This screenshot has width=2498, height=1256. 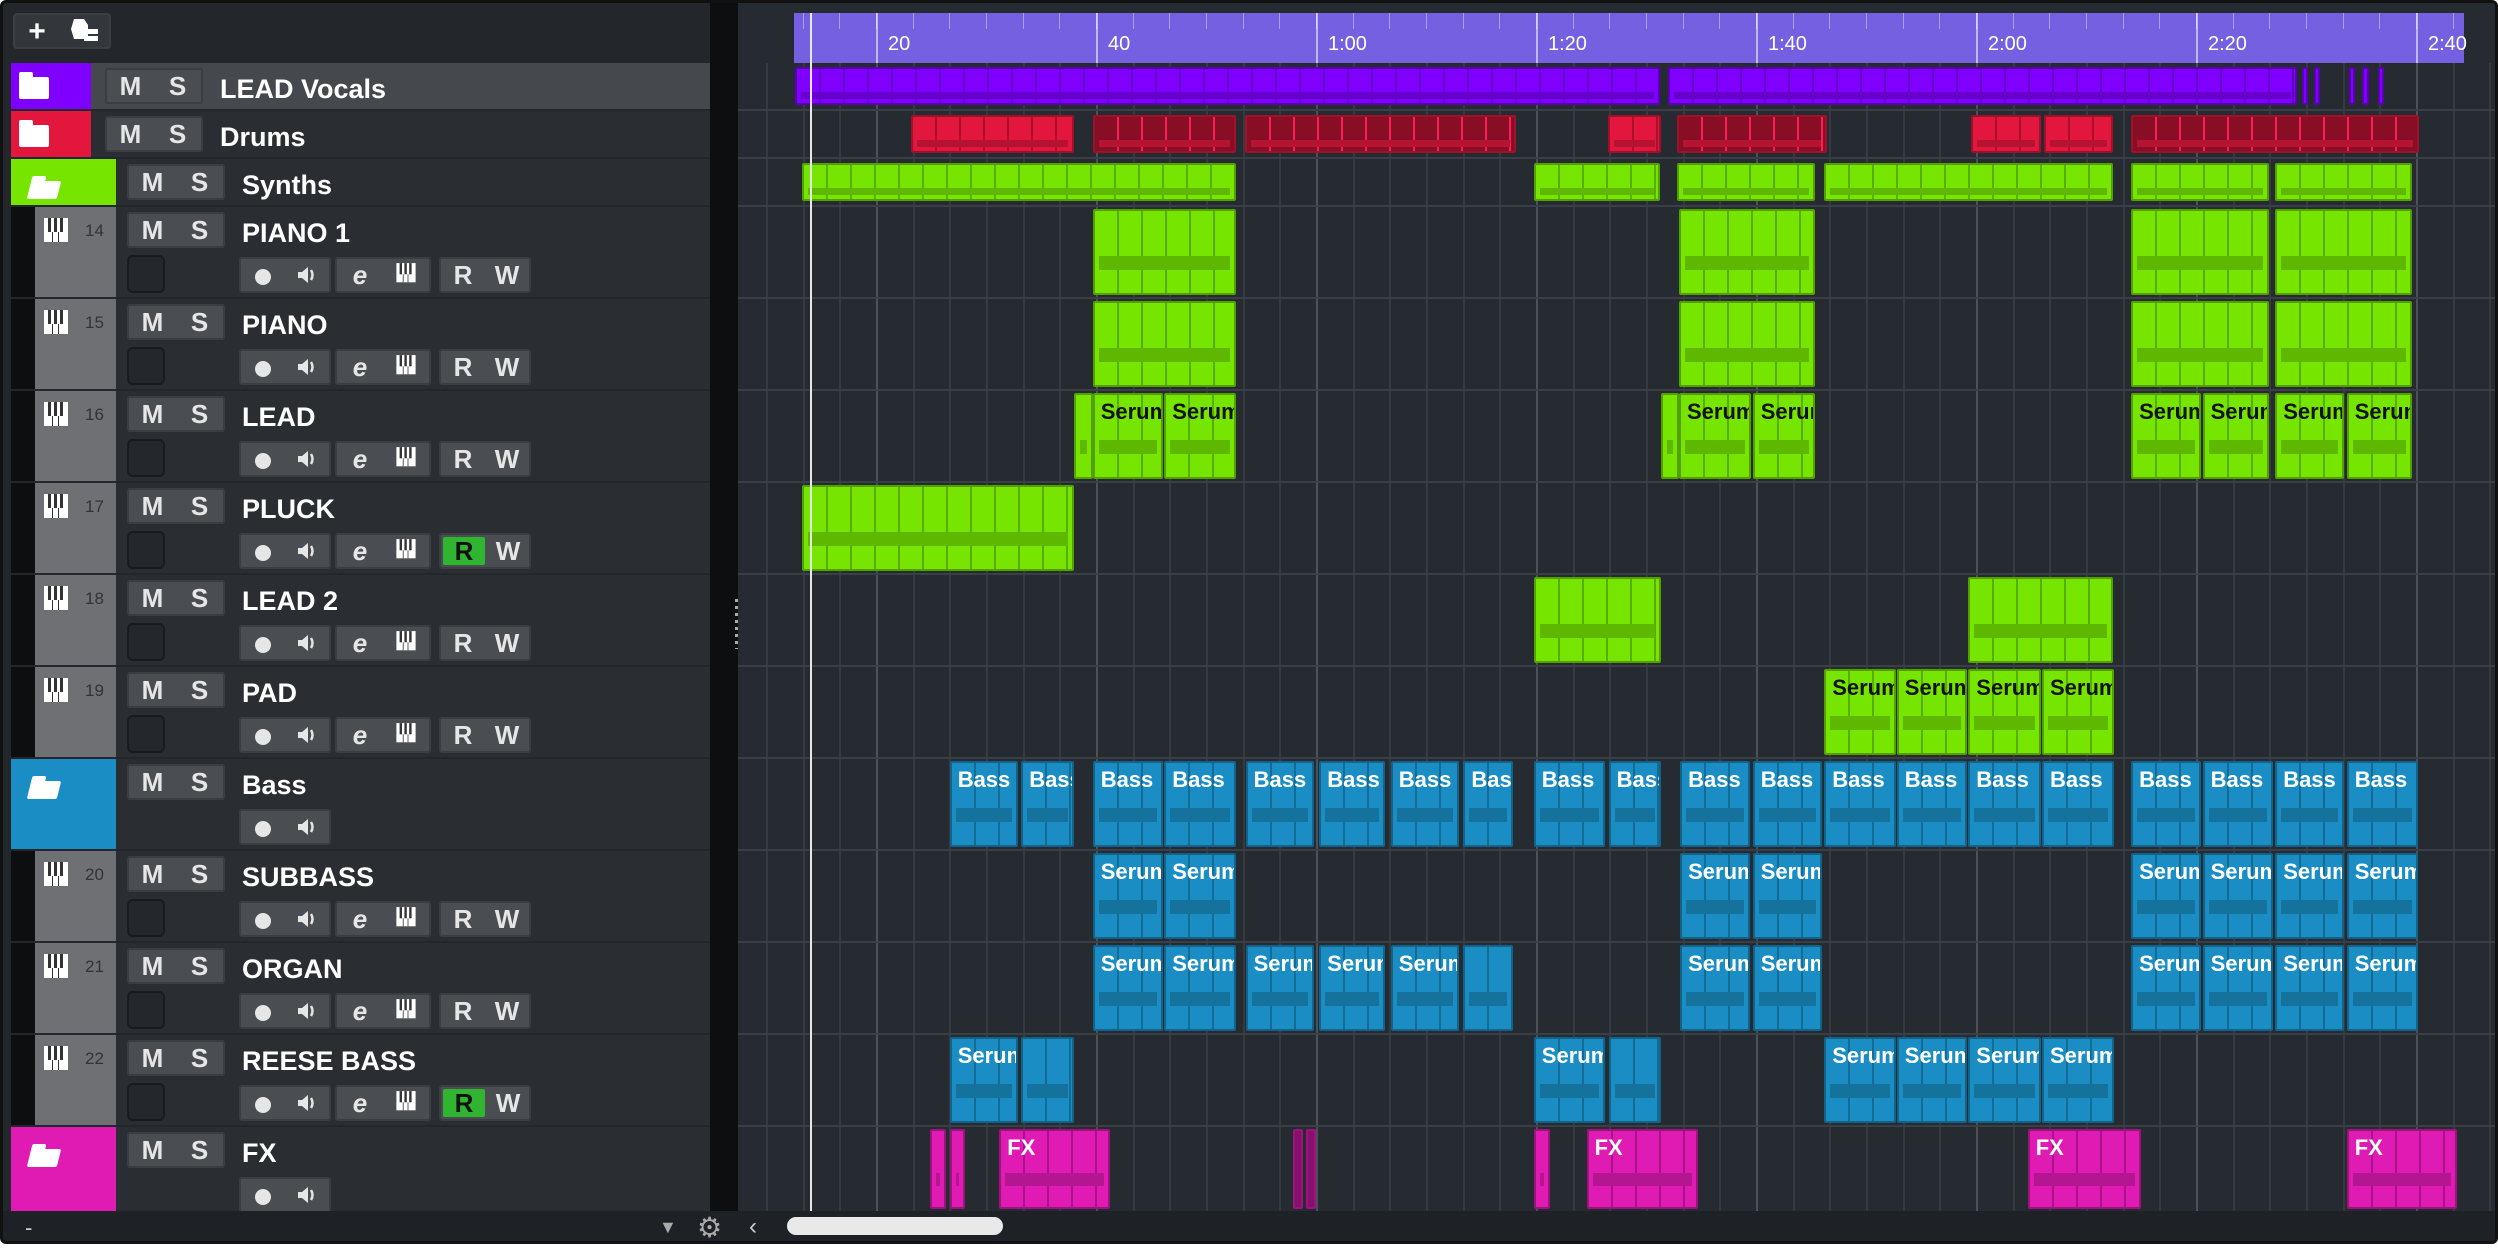 What do you see at coordinates (360, 1170) in the screenshot?
I see `track-header-fx: M S FX` at bounding box center [360, 1170].